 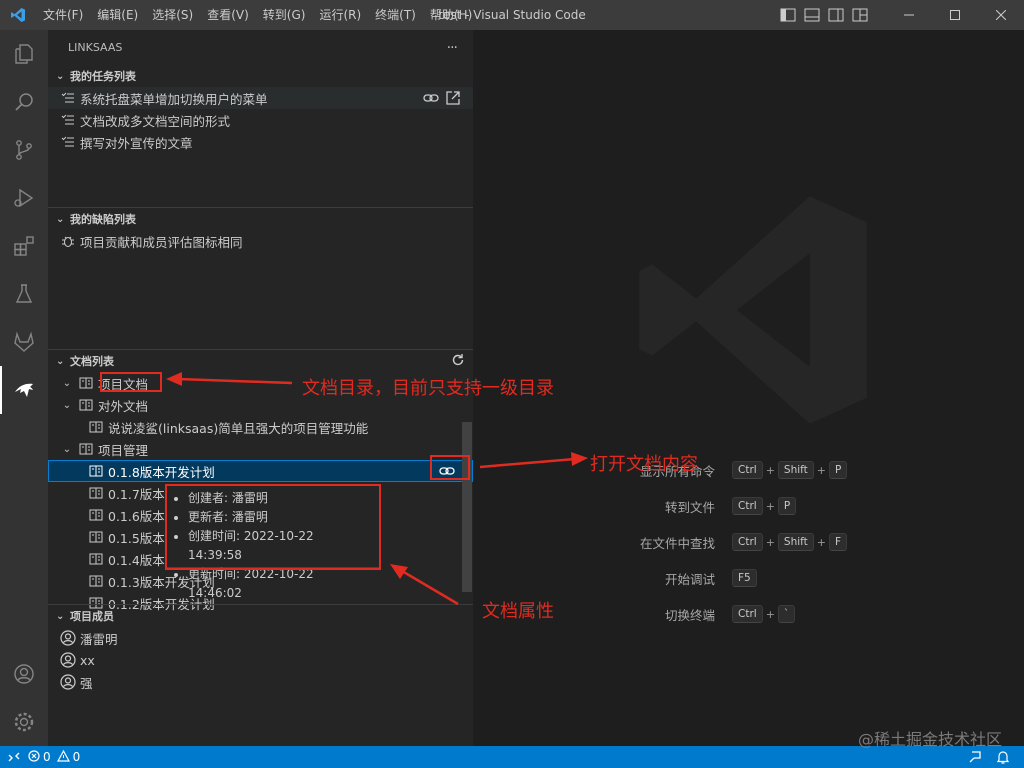 I want to click on arrow-to-open-doc, so click(x=533, y=460).